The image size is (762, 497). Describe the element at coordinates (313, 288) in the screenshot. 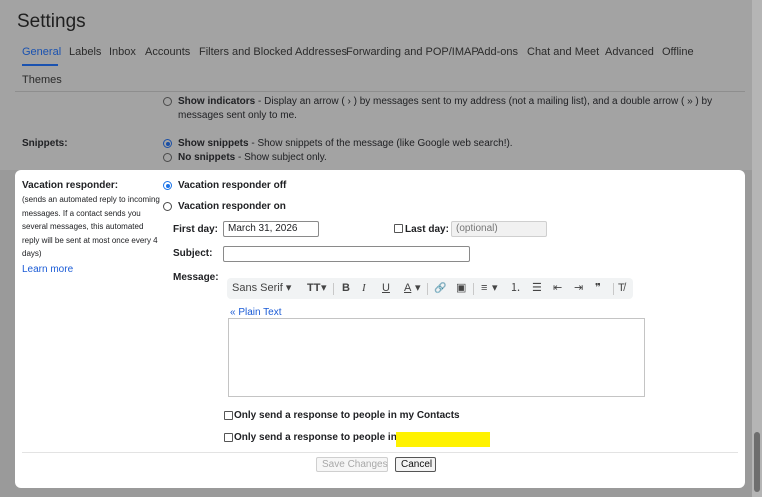

I see `font-size-icon: TT` at that location.